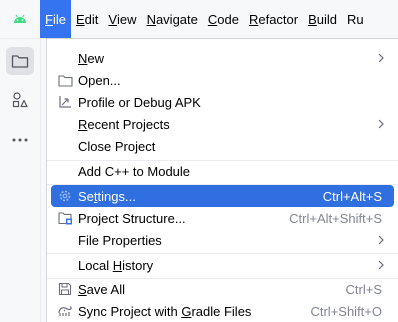 Image resolution: width=398 pixels, height=322 pixels. I want to click on menu-edit: Edit, so click(87, 19).